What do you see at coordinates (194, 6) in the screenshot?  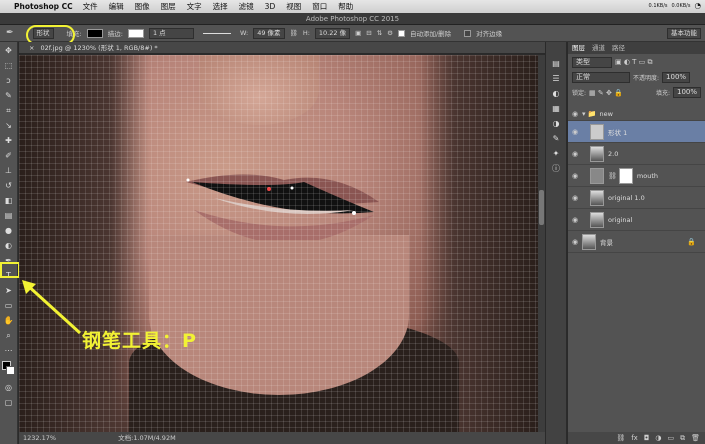 I see `menu-type: 文字` at bounding box center [194, 6].